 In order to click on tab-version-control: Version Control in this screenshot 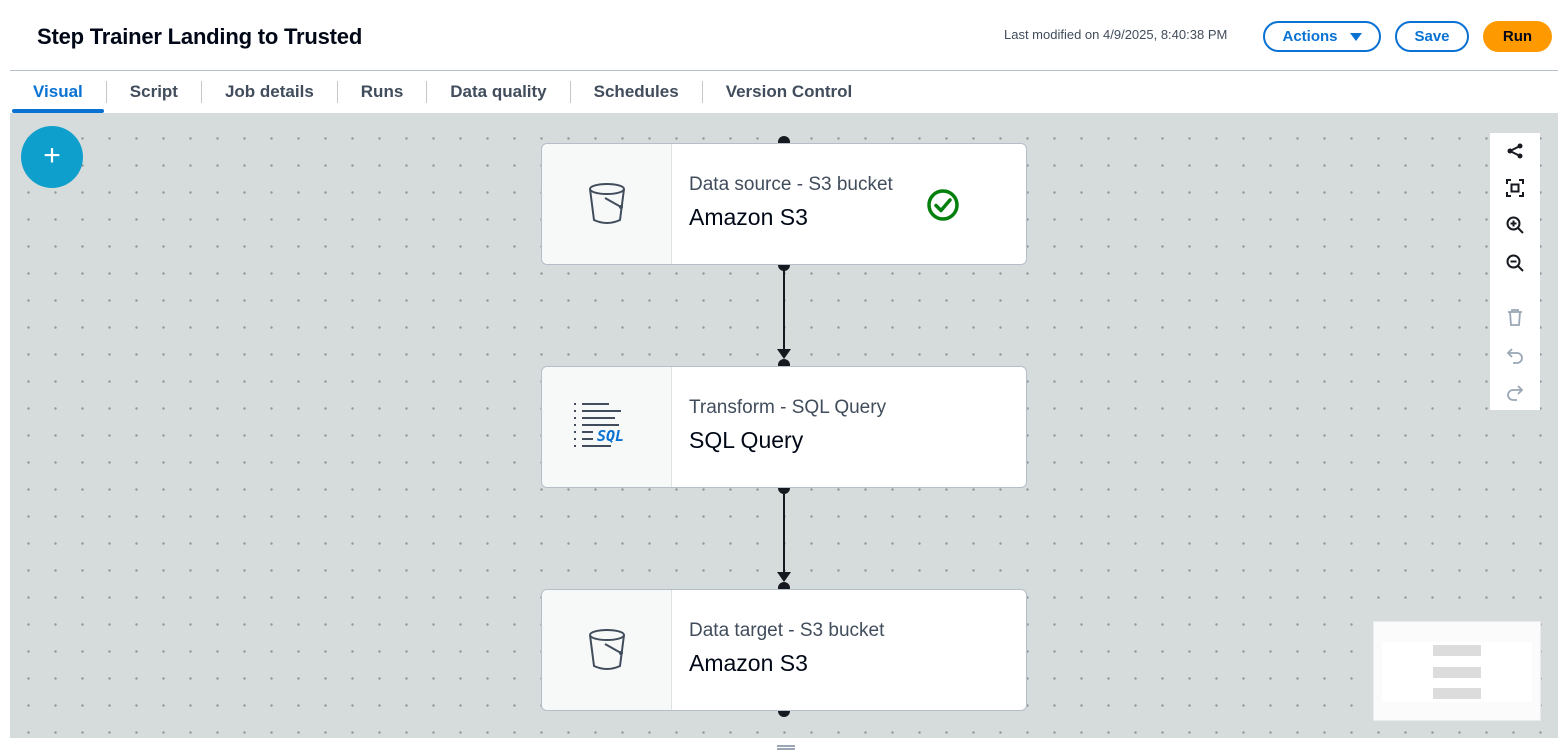, I will do `click(789, 92)`.